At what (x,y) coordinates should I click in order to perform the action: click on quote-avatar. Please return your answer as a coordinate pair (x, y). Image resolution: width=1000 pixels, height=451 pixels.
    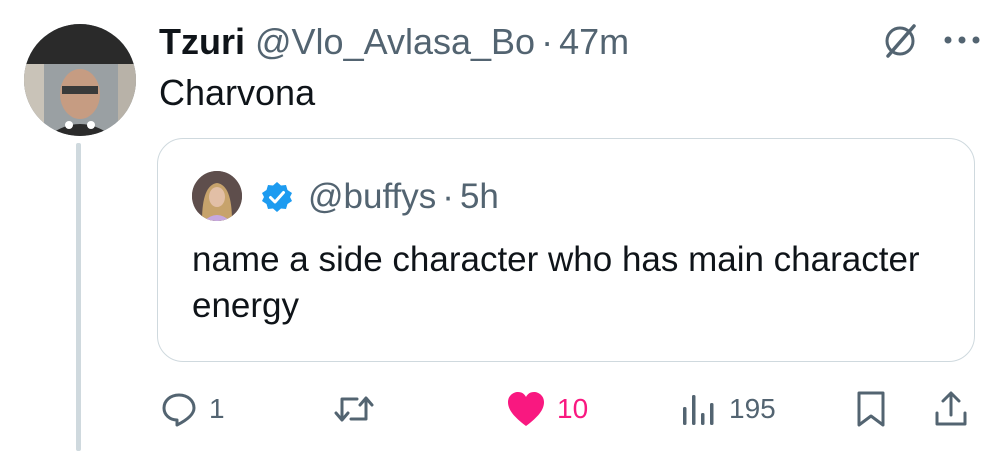
    Looking at the image, I should click on (217, 196).